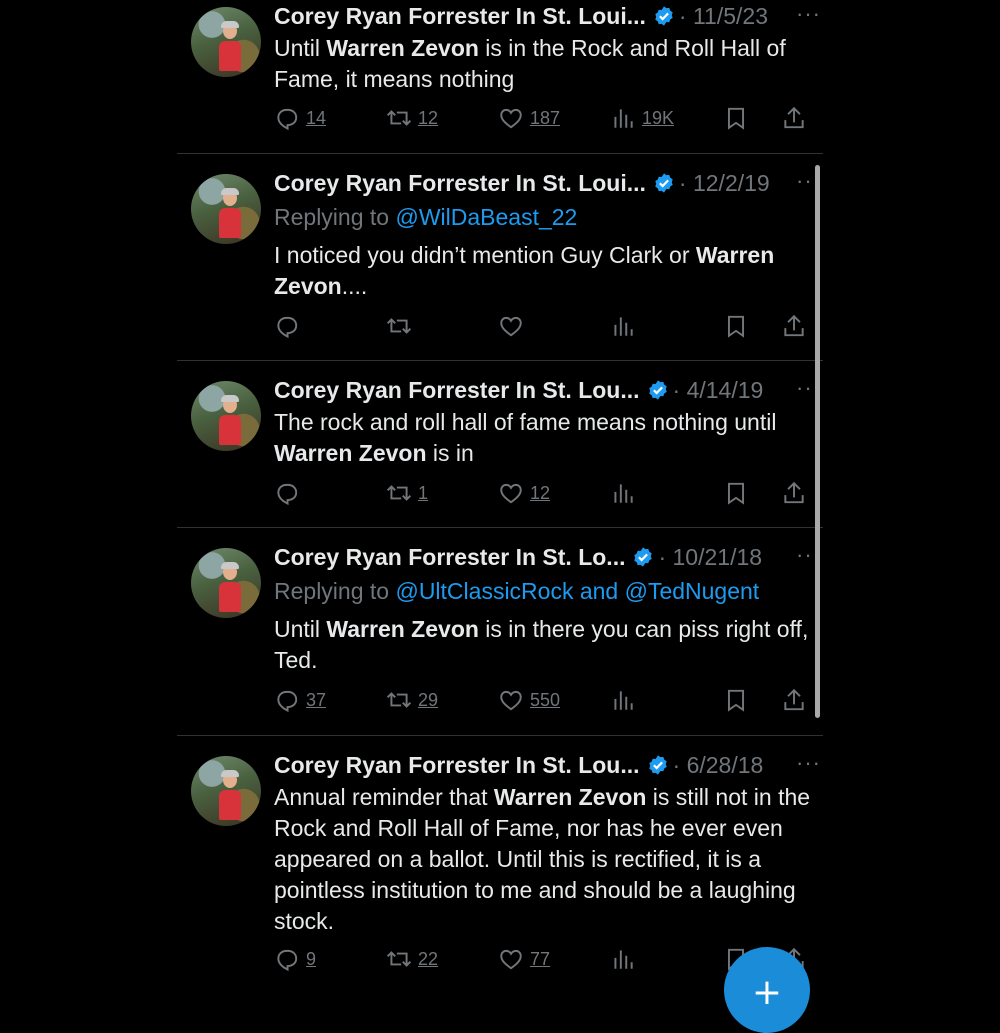 Image resolution: width=1000 pixels, height=1033 pixels. What do you see at coordinates (486, 217) in the screenshot?
I see `mention-link: @WilDaBeast_22` at bounding box center [486, 217].